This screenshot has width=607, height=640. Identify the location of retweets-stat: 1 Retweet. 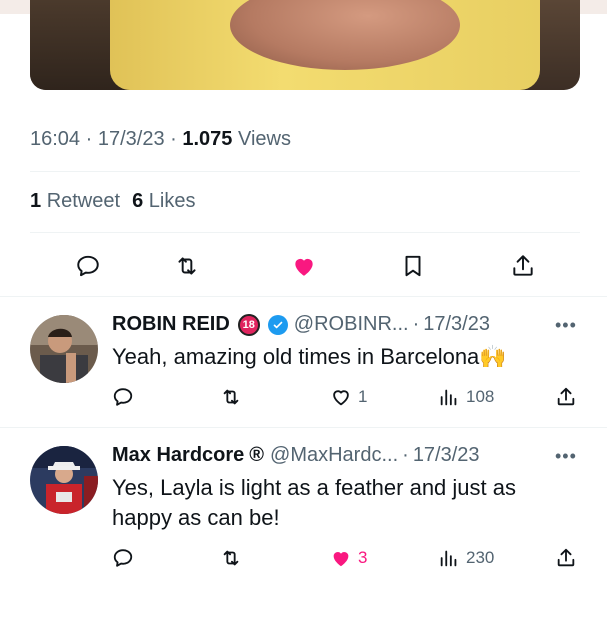
(75, 201).